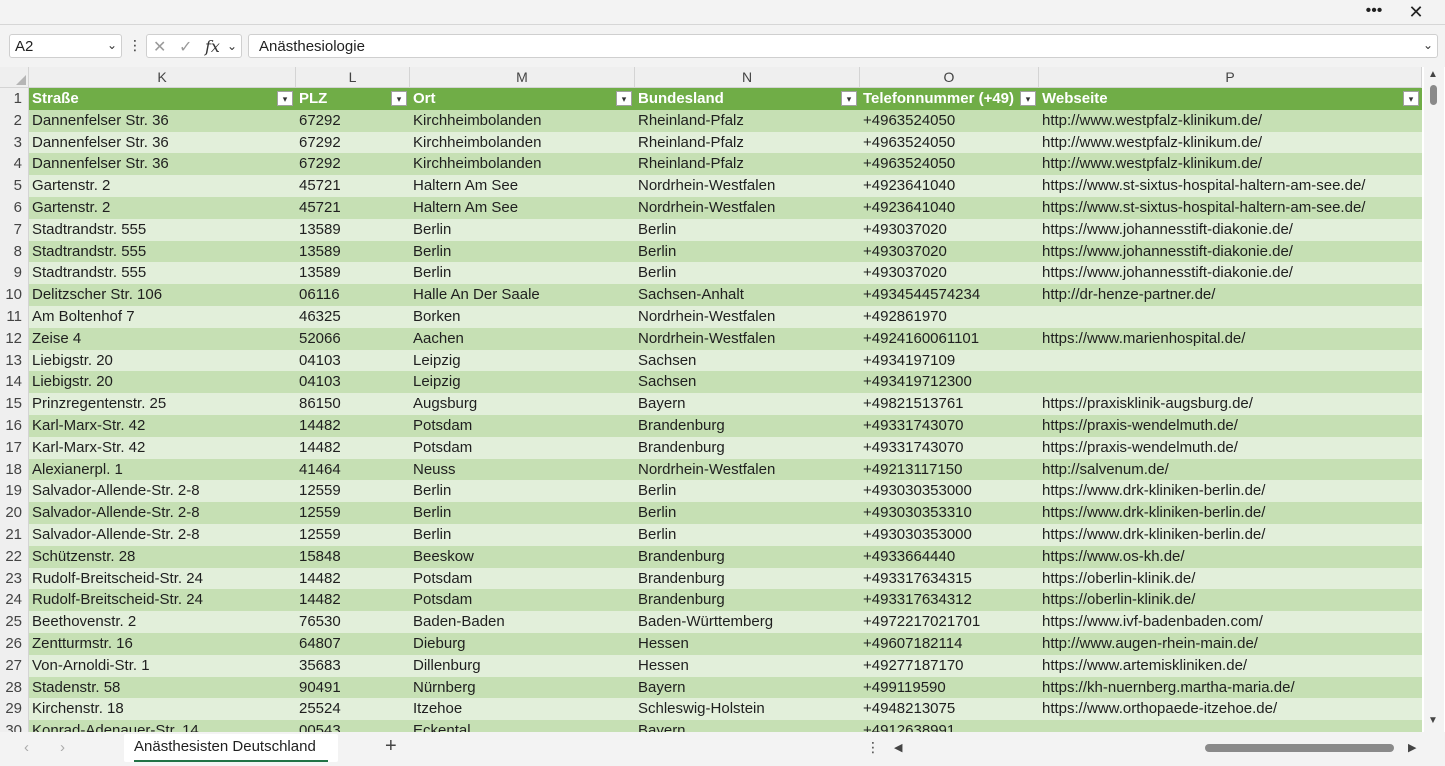 The width and height of the screenshot is (1445, 766). I want to click on row-header: 17, so click(14, 447).